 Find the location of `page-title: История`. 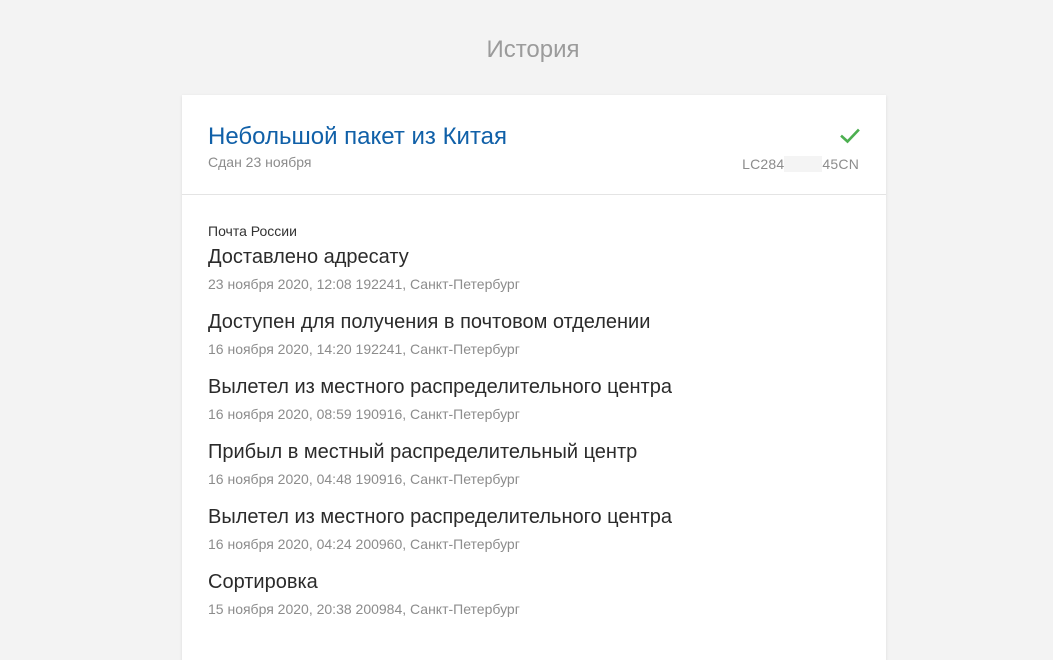

page-title: История is located at coordinates (533, 49).